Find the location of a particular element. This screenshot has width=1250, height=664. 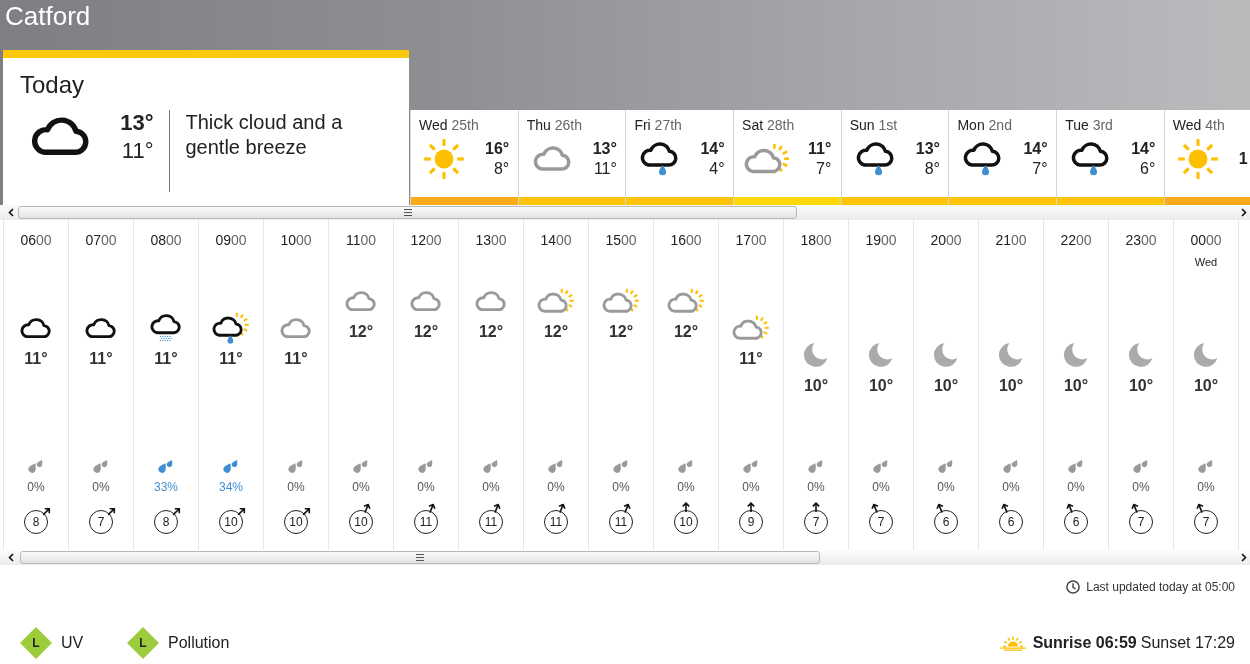

day-tab: Sun 1st 13° 8° is located at coordinates (894, 157).